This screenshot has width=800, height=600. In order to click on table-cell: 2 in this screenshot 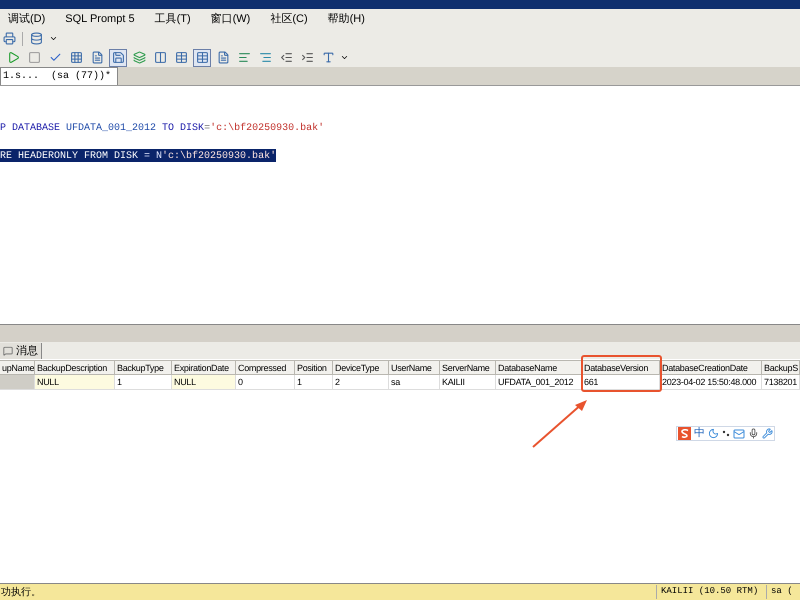, I will do `click(361, 382)`.